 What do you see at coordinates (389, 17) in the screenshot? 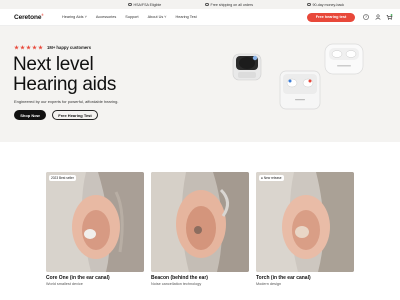
I see `cart-icon` at bounding box center [389, 17].